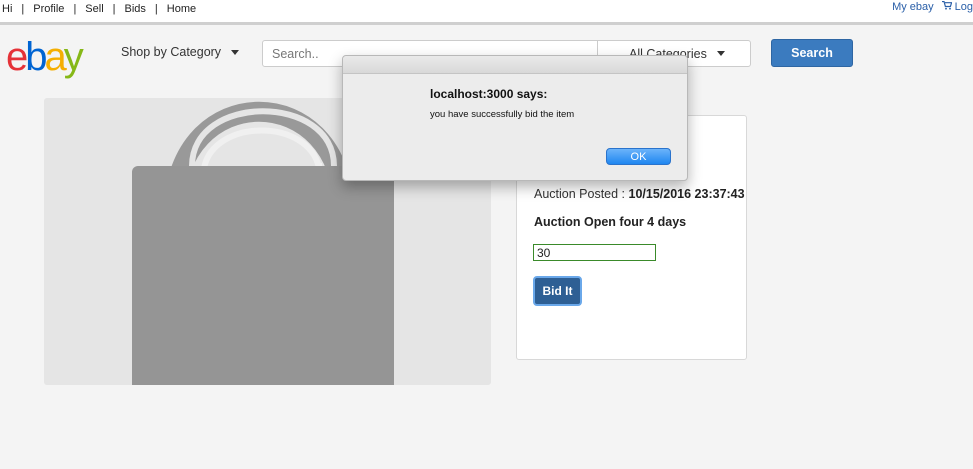 The width and height of the screenshot is (973, 469). Describe the element at coordinates (502, 114) in the screenshot. I see `alert-message: you have successfully bid the item` at that location.